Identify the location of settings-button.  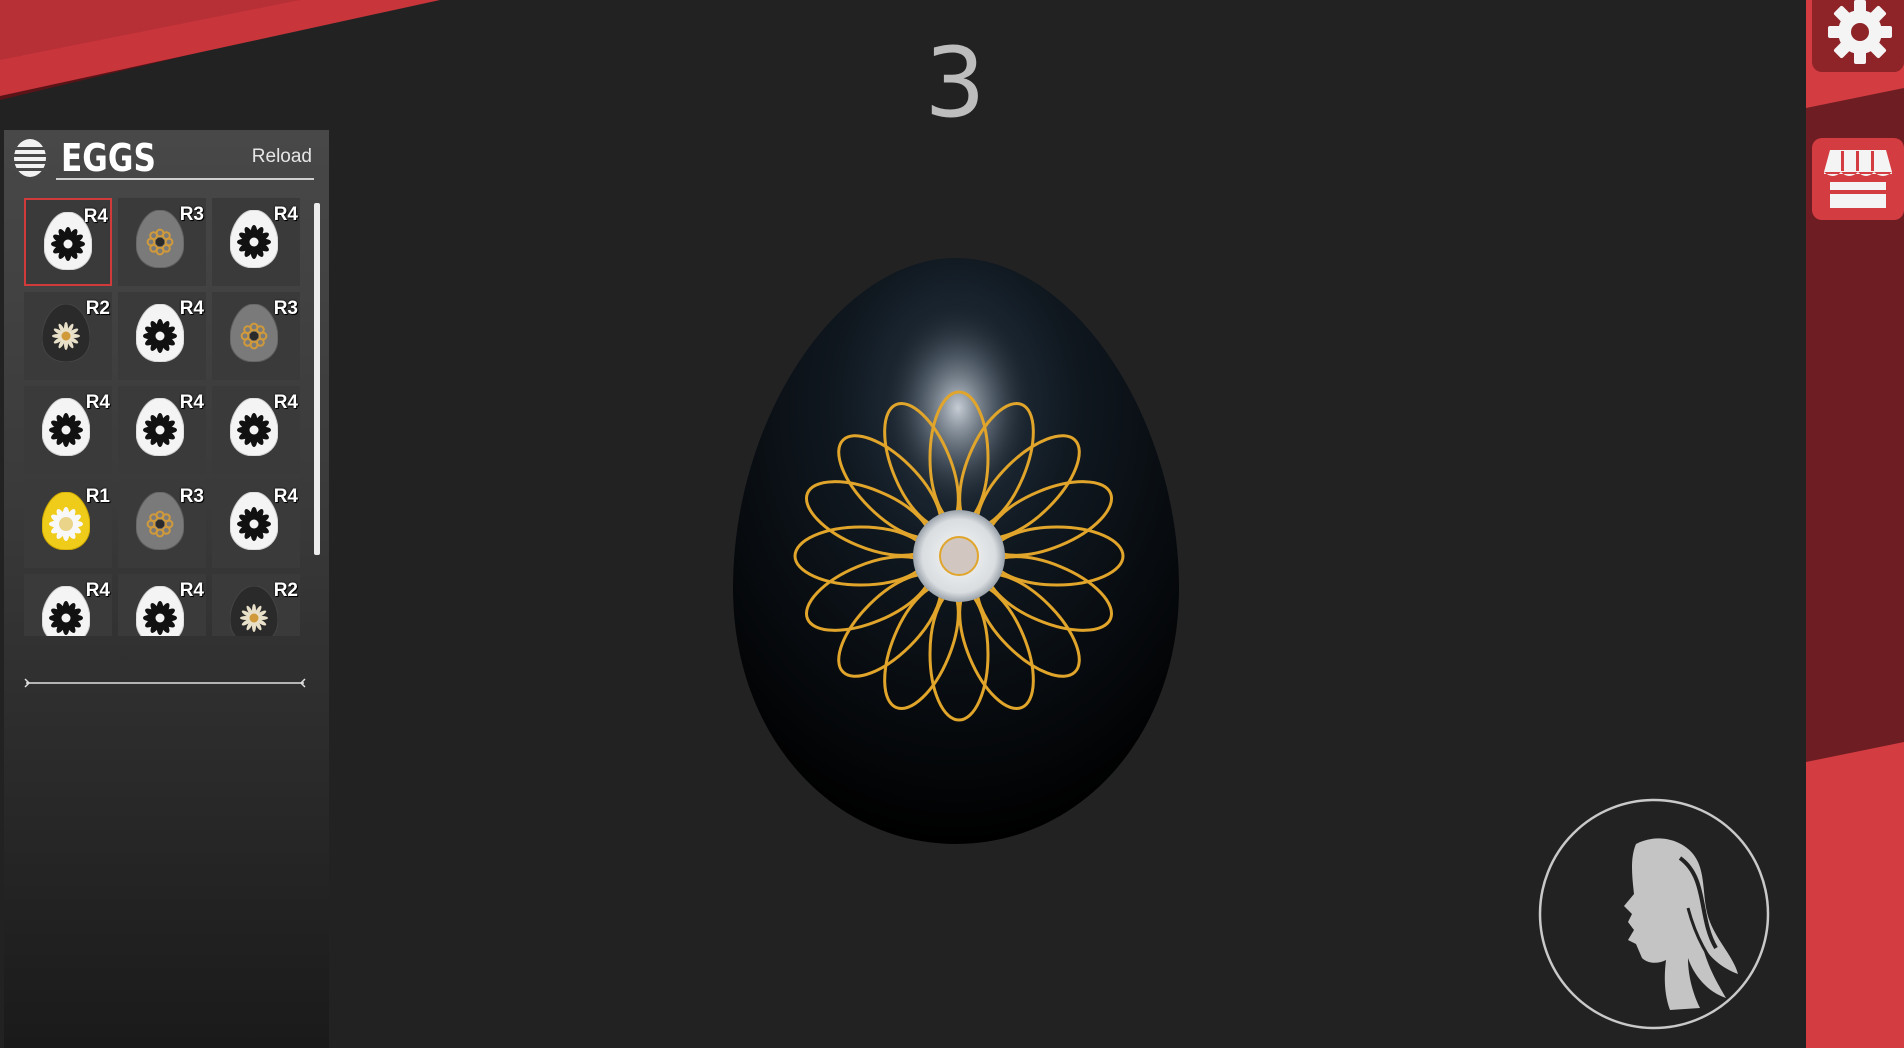
(1858, 36).